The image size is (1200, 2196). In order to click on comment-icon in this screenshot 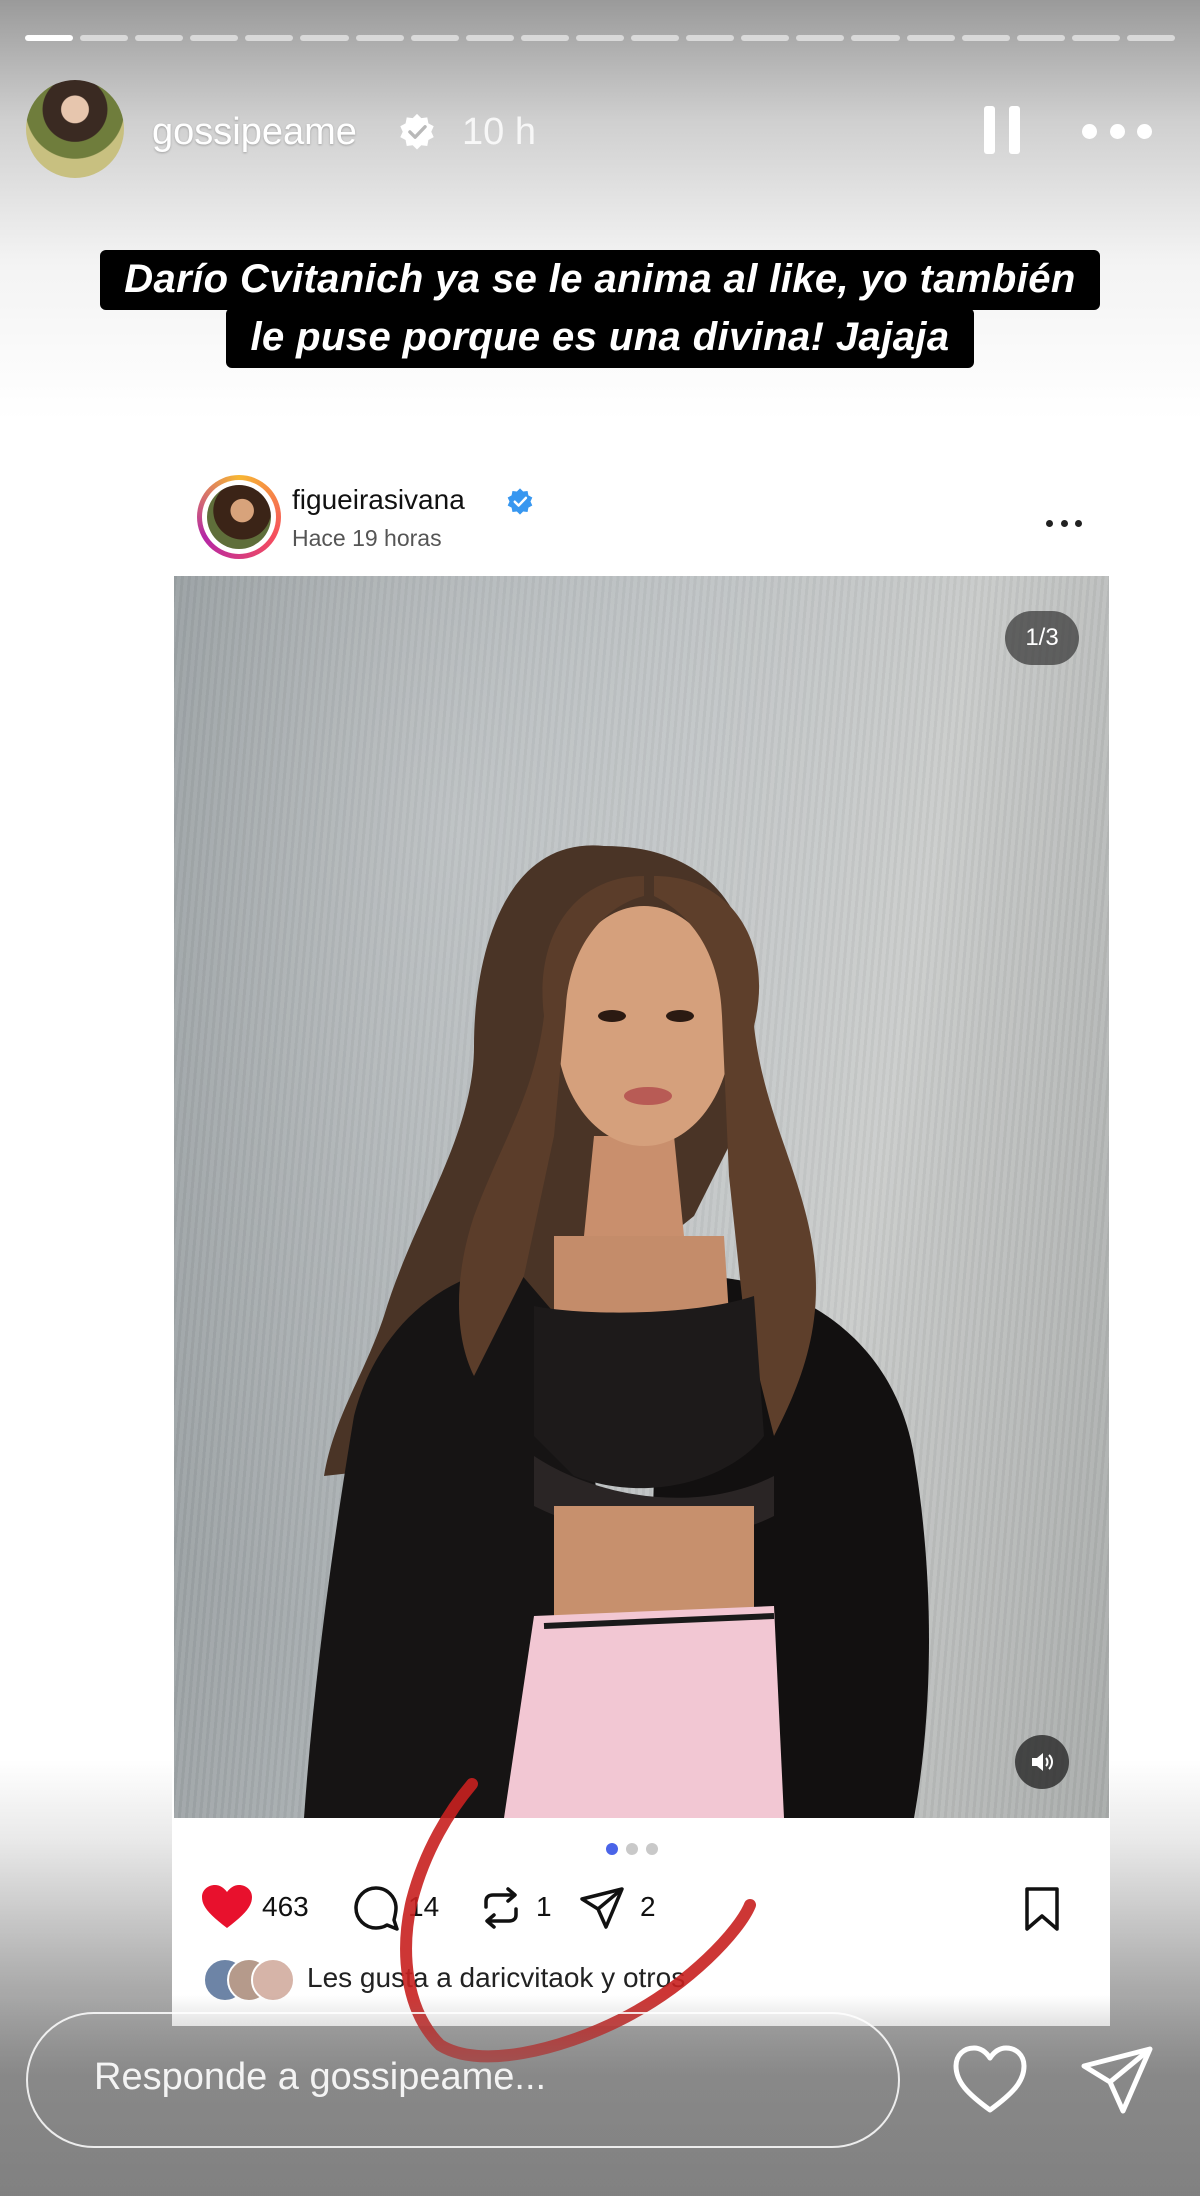, I will do `click(376, 1908)`.